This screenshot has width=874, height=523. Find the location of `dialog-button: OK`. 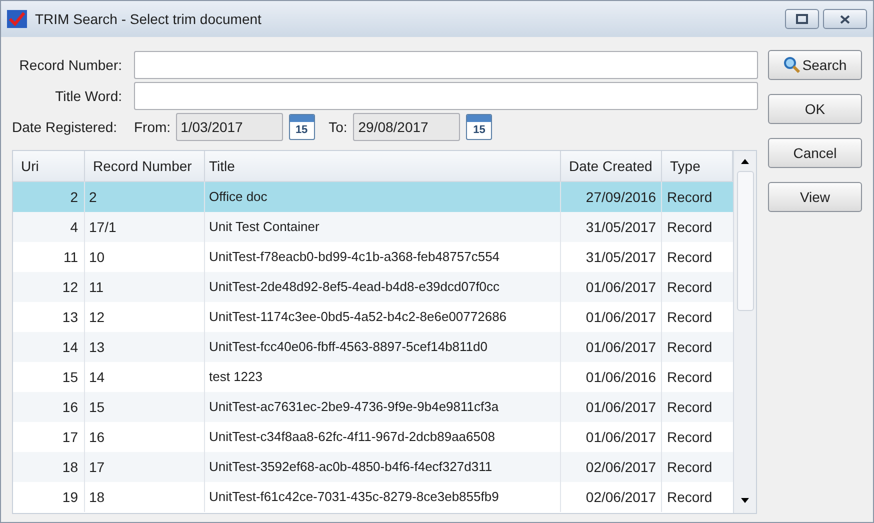

dialog-button: OK is located at coordinates (815, 109).